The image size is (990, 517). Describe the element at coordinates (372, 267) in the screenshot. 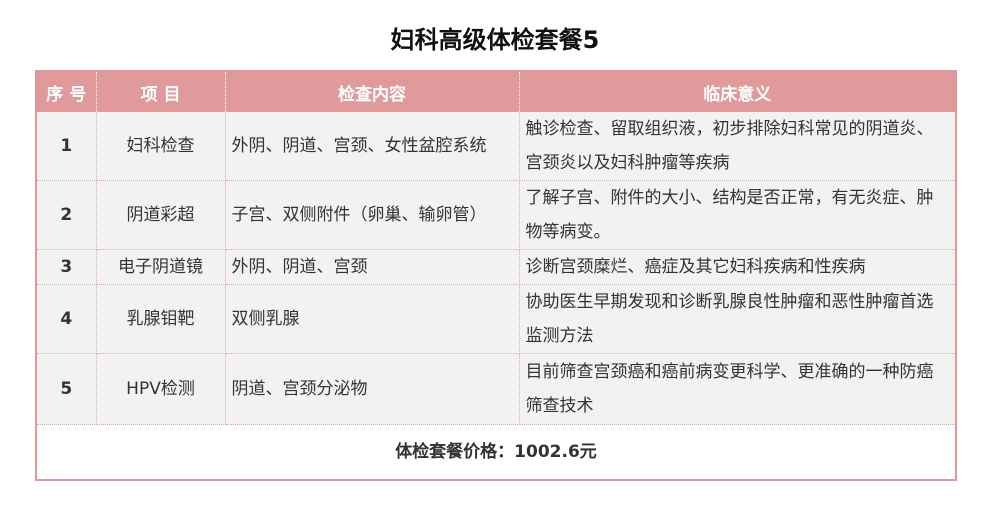

I see `row-content: 外阴、阴道、宫颈` at that location.